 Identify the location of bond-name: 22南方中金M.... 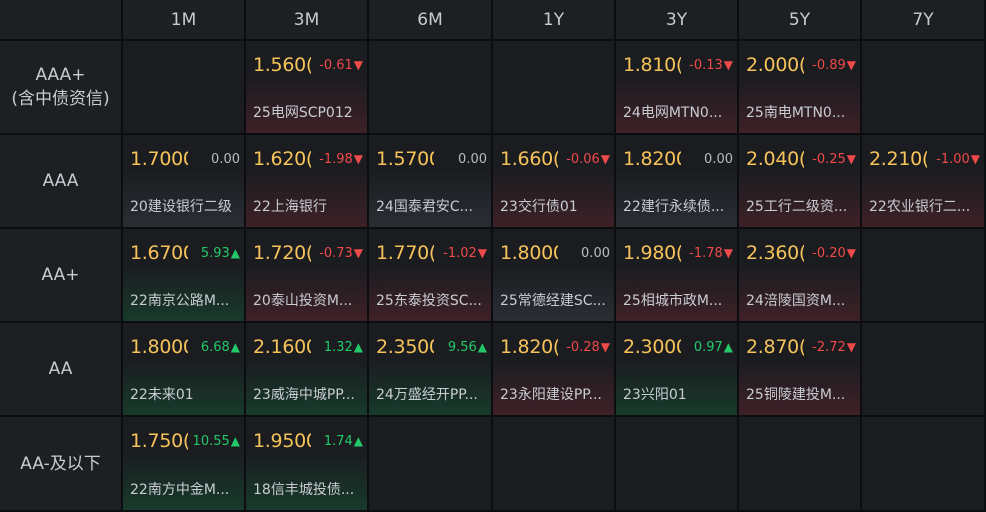
(180, 490).